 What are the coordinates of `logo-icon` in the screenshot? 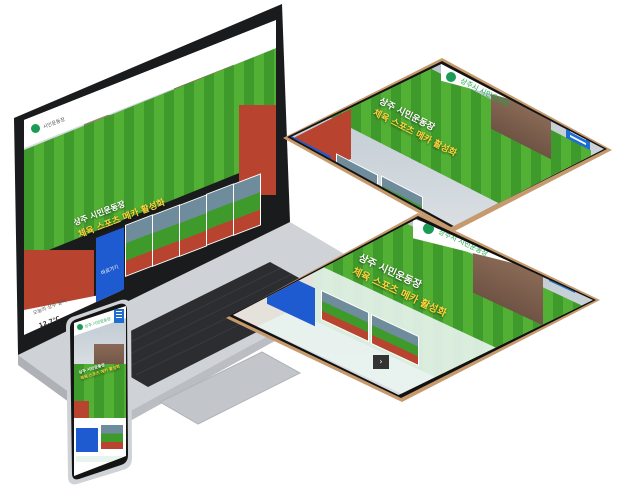 It's located at (80, 327).